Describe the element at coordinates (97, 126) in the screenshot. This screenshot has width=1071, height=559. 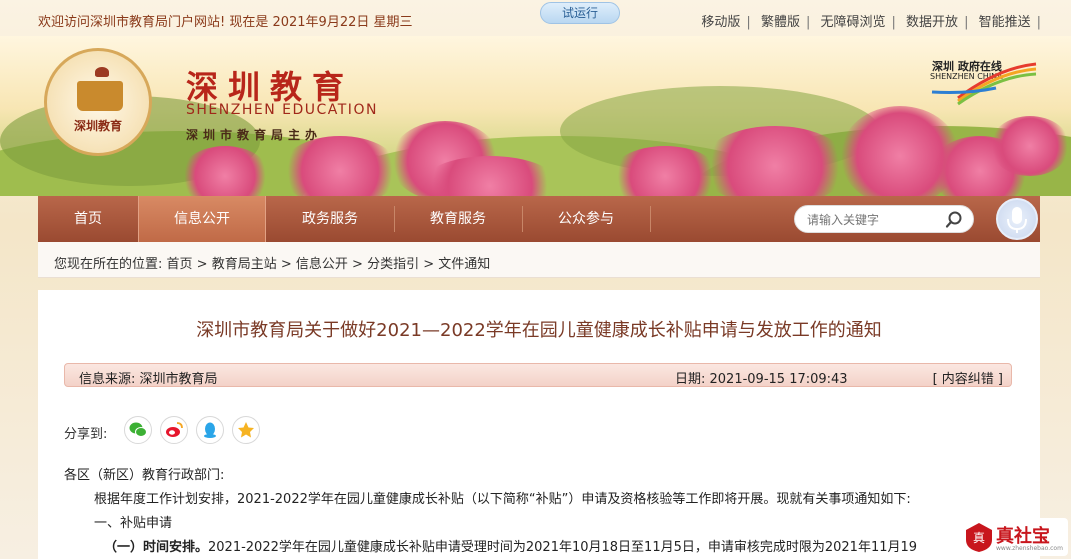
I see `emblem-text: 深圳教育` at that location.